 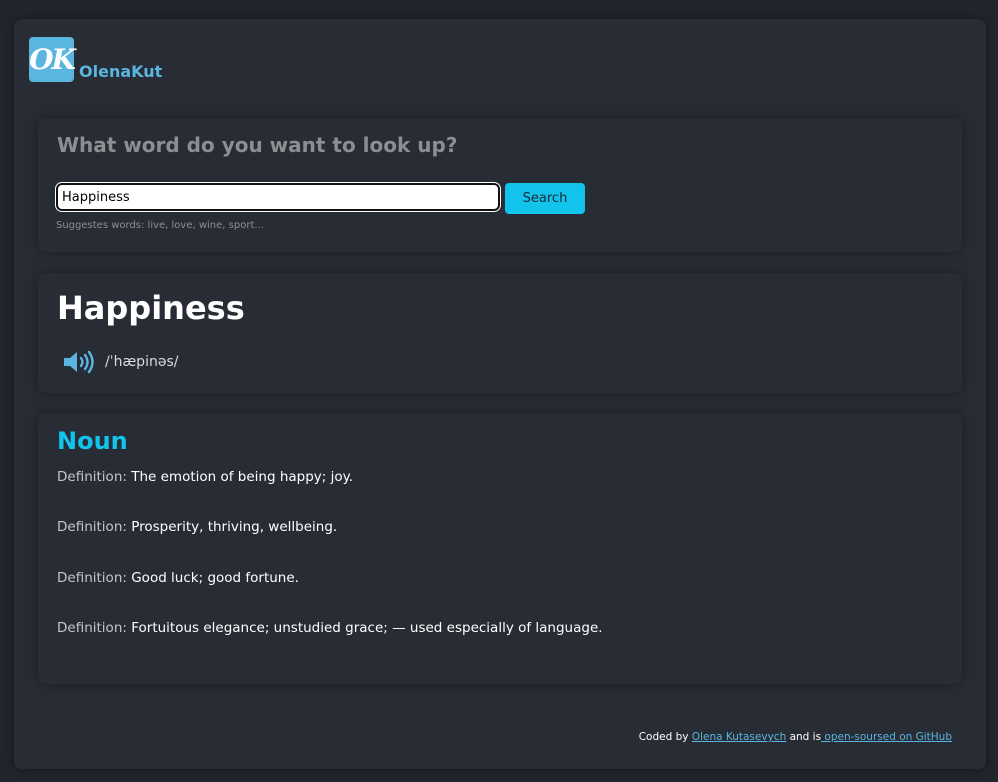 What do you see at coordinates (95, 59) in the screenshot?
I see `brand: OK OlenaKut` at bounding box center [95, 59].